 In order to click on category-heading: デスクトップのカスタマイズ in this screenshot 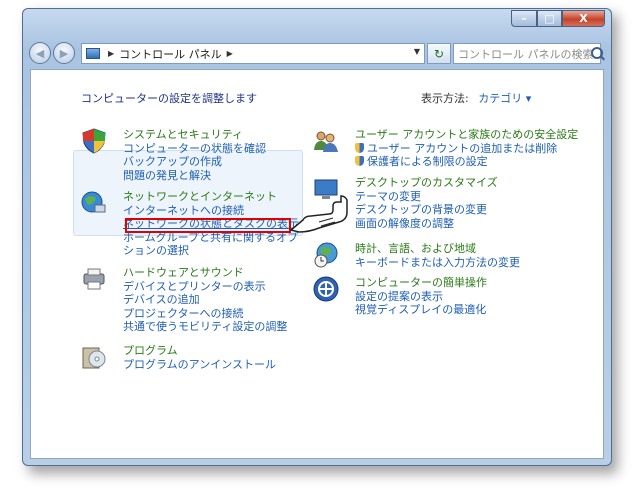, I will do `click(465, 183)`.